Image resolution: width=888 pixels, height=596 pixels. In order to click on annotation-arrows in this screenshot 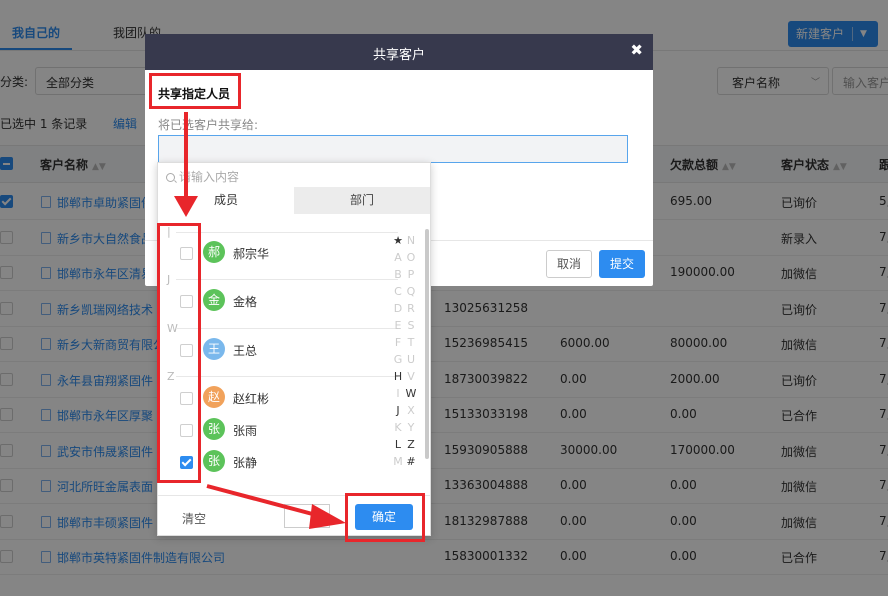, I will do `click(260, 320)`.